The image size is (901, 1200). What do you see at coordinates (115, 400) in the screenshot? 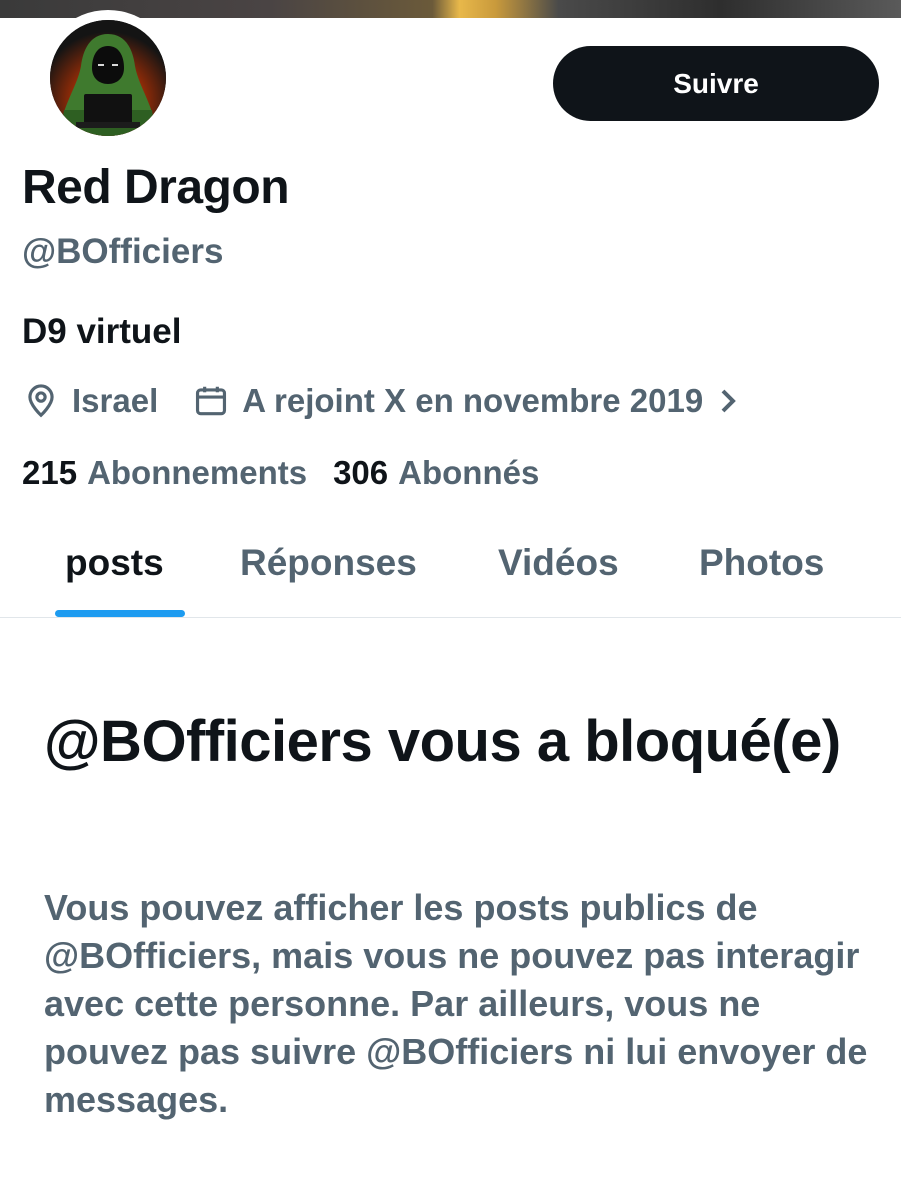
I see `profile-location: Israel` at bounding box center [115, 400].